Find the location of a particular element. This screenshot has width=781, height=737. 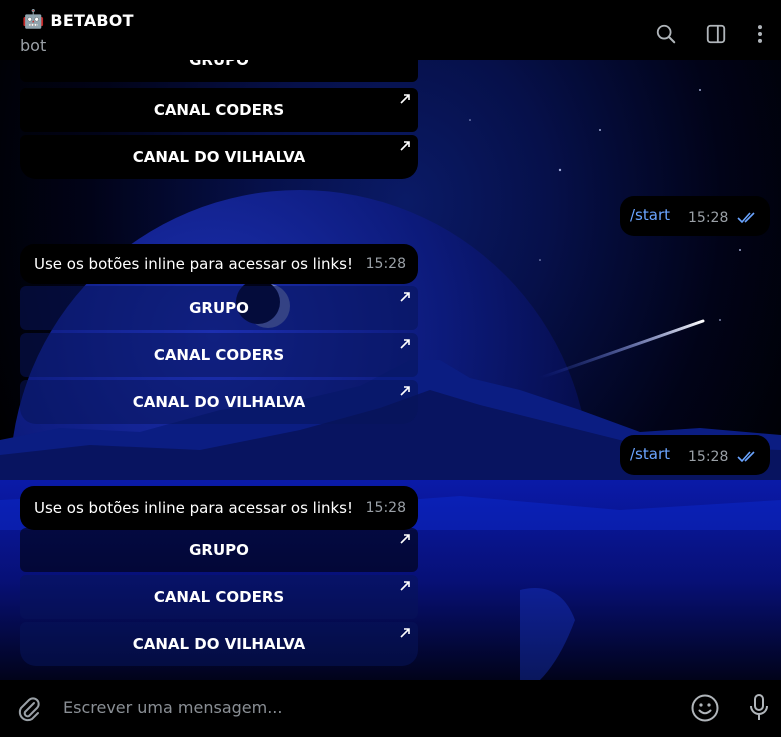

chat-title: BETABOT is located at coordinates (91, 20).